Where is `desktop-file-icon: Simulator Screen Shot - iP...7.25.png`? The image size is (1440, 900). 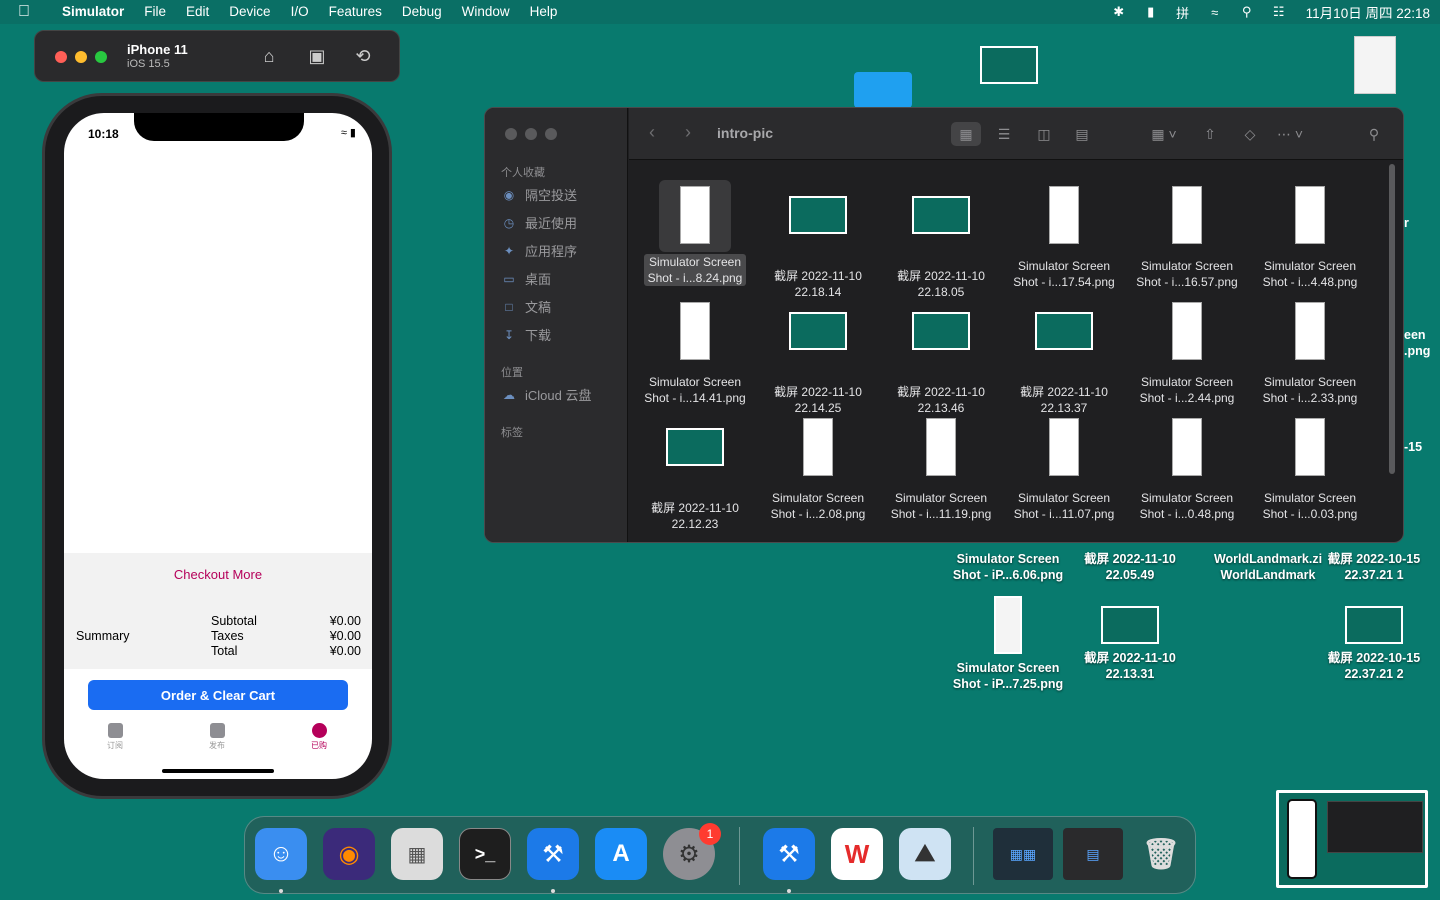
desktop-file-icon: Simulator Screen Shot - iP...7.25.png is located at coordinates (1008, 644).